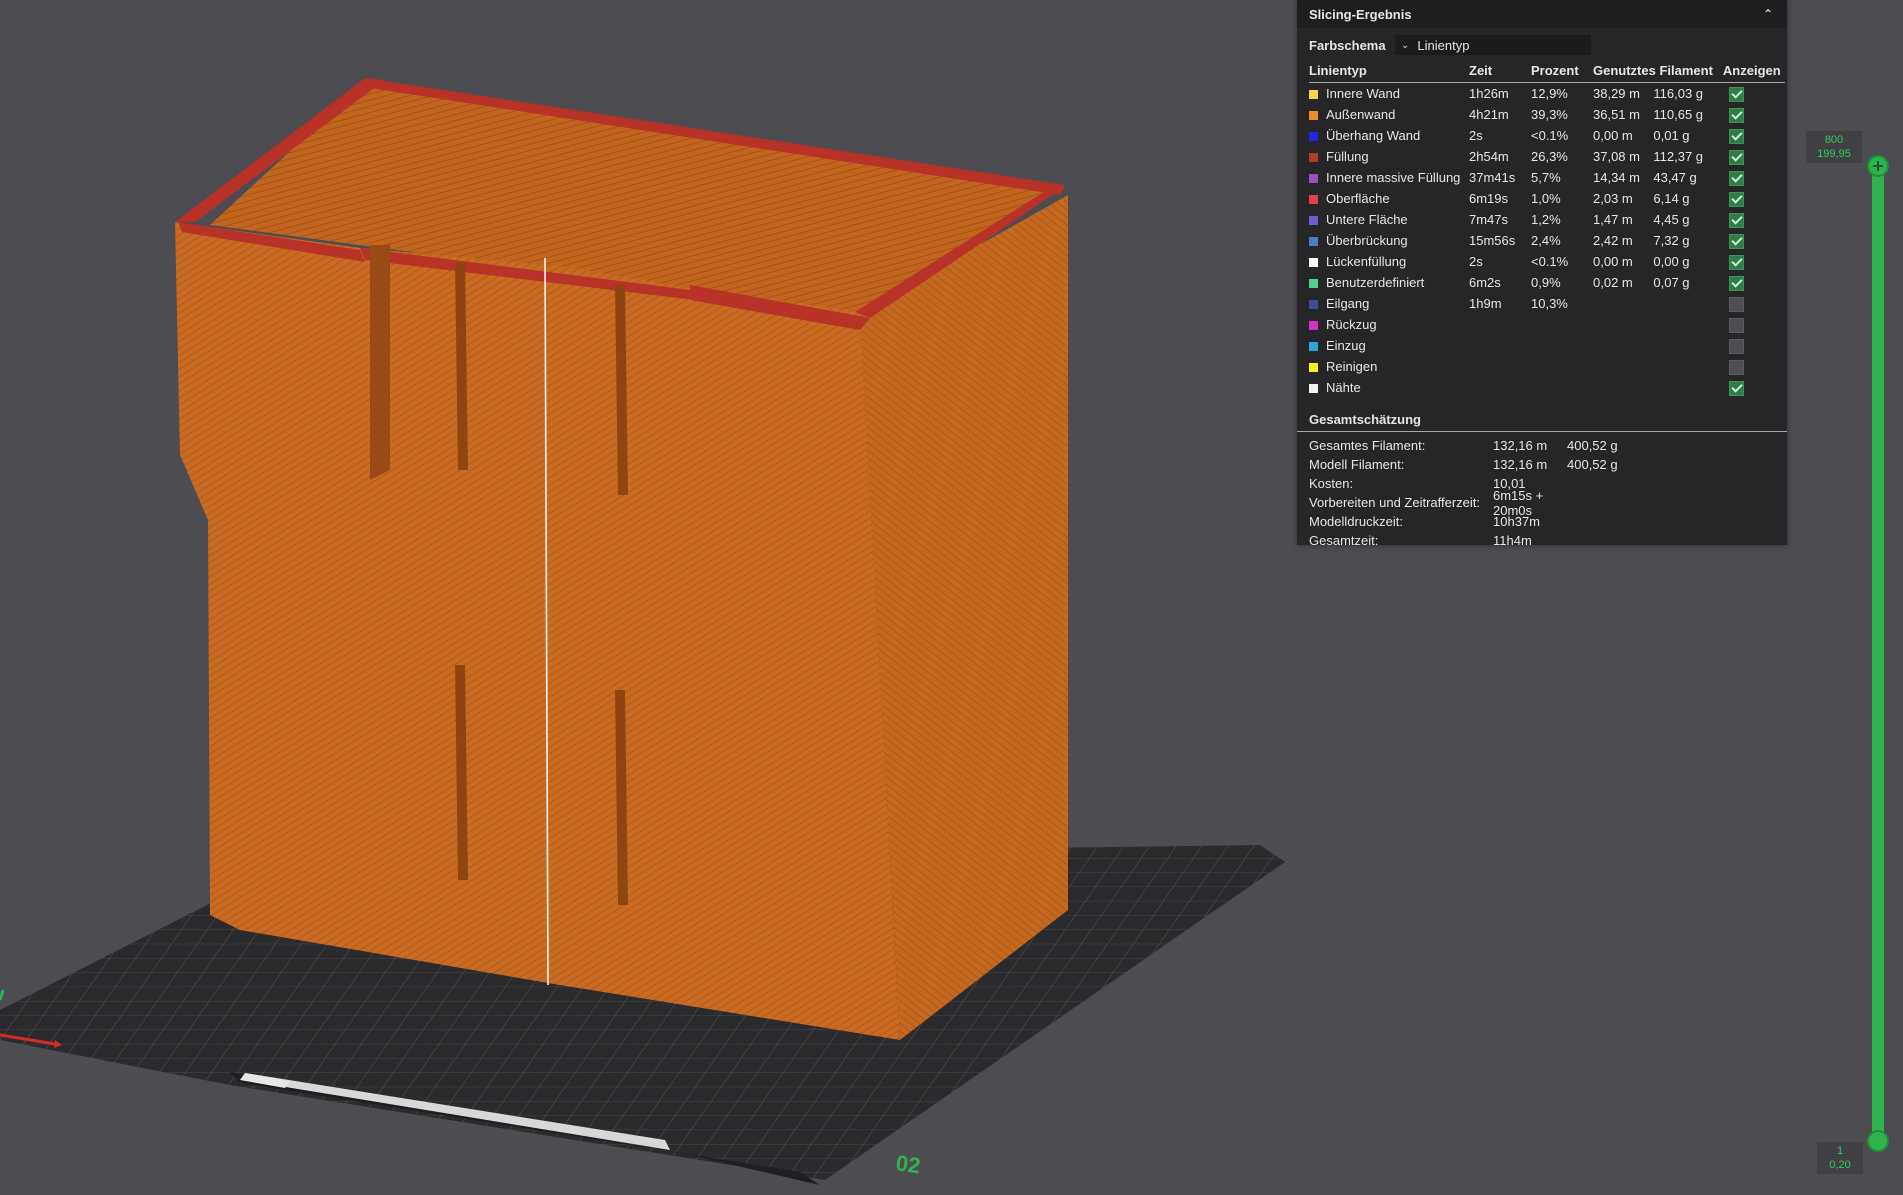  I want to click on col-time: Zeit, so click(1481, 70).